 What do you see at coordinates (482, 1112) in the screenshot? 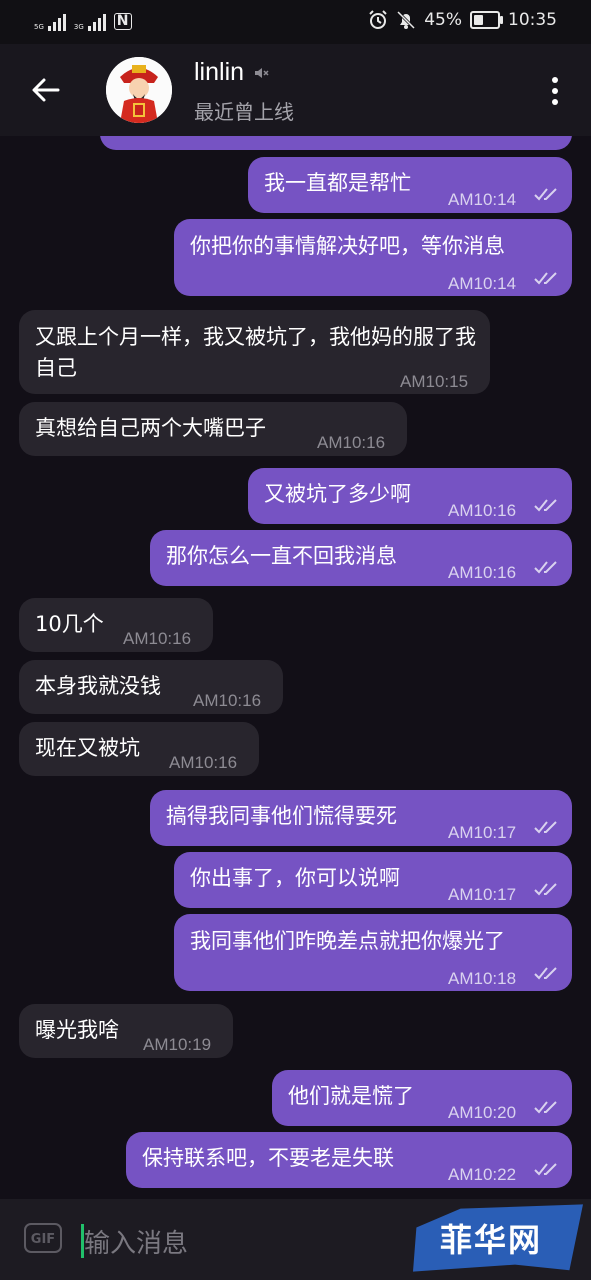
I see `message-time: AM10:20` at bounding box center [482, 1112].